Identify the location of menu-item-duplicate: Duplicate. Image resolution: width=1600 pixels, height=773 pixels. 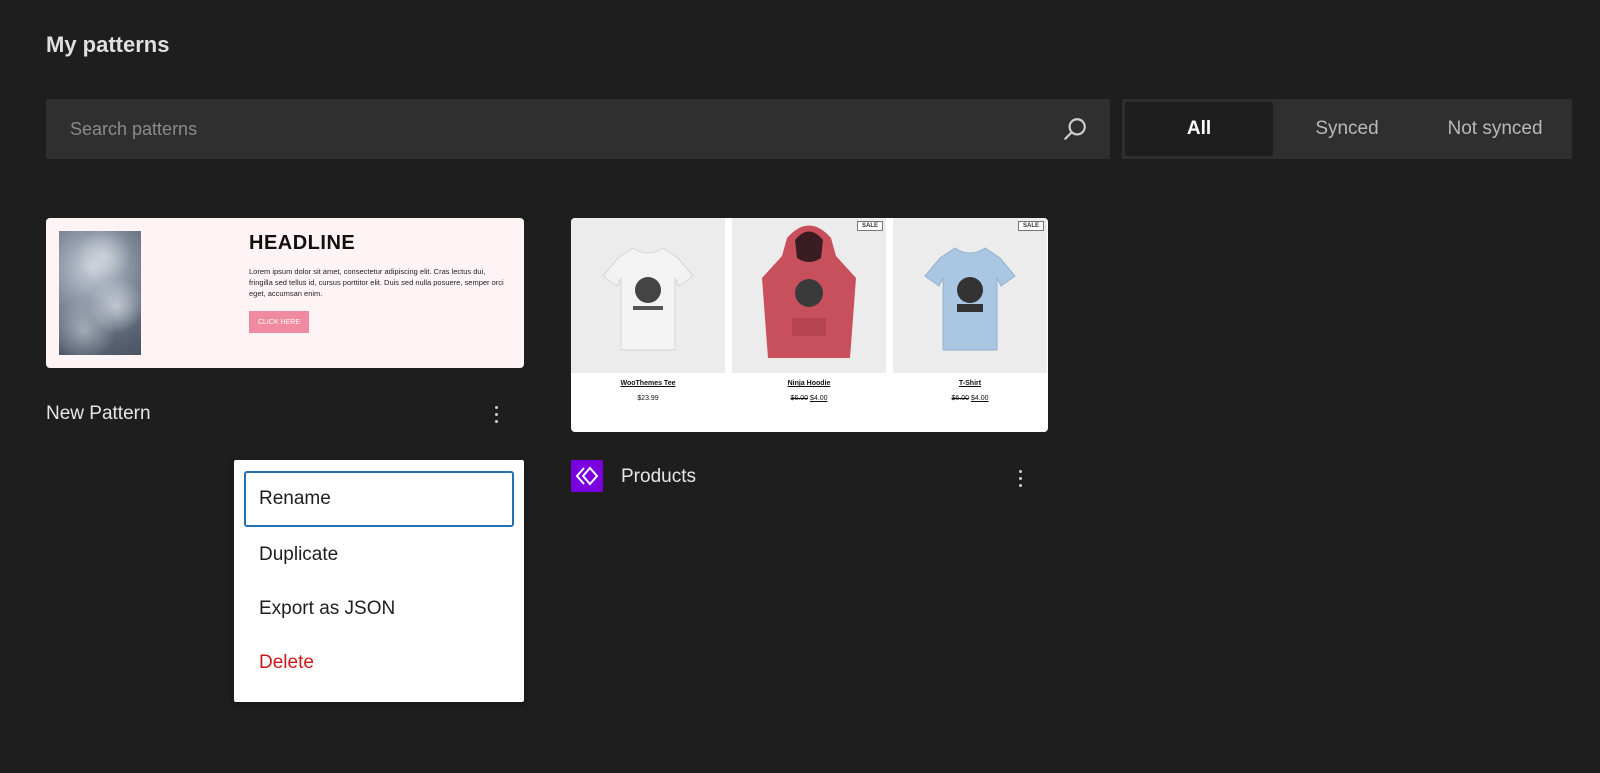
(379, 555).